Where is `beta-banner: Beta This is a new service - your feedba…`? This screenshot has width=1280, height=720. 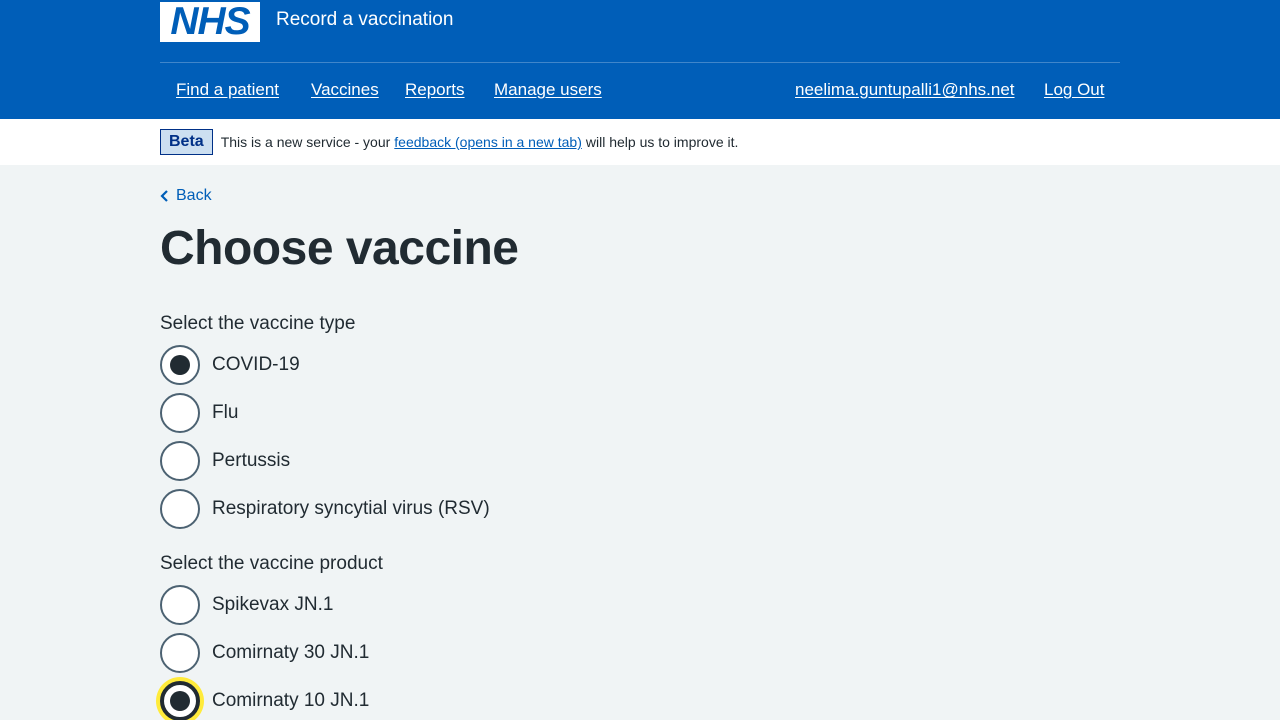 beta-banner: Beta This is a new service - your feedba… is located at coordinates (640, 142).